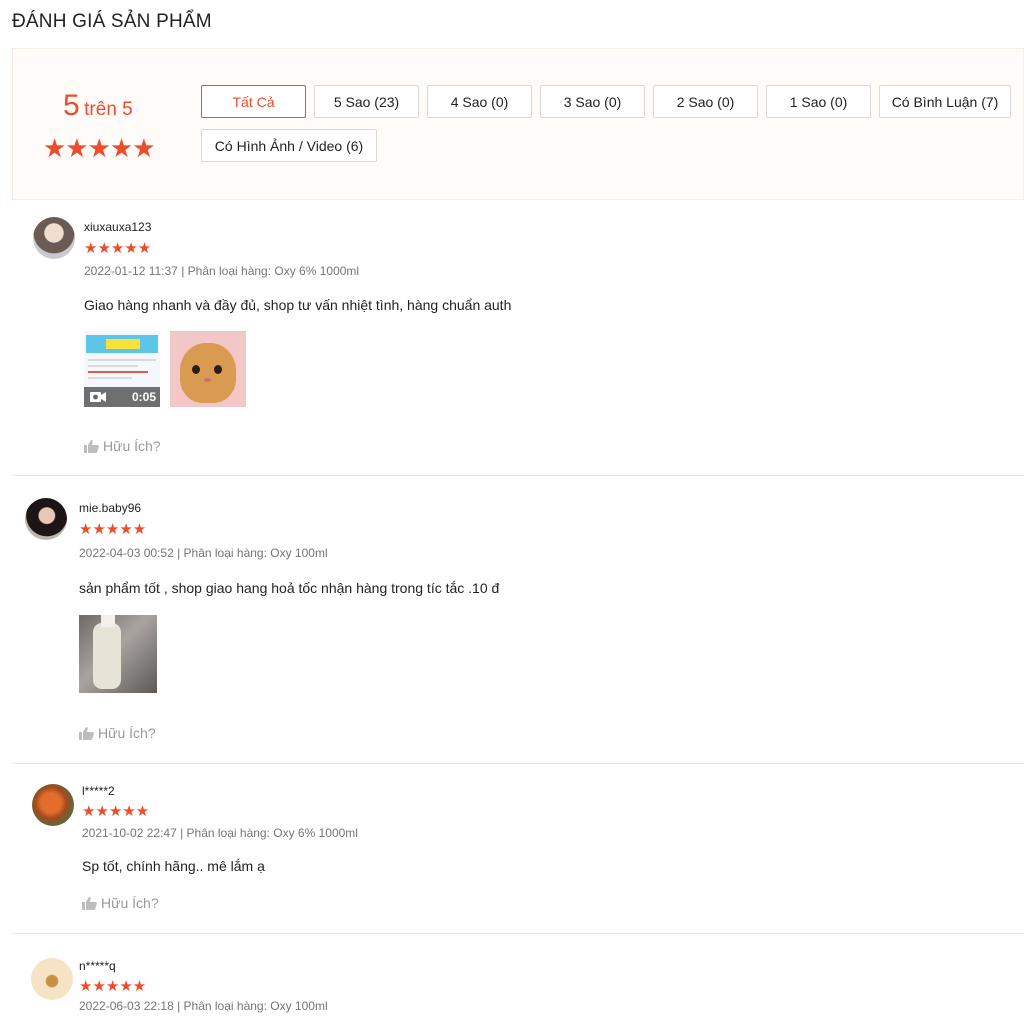  What do you see at coordinates (98, 791) in the screenshot?
I see `review-username: l*****2` at bounding box center [98, 791].